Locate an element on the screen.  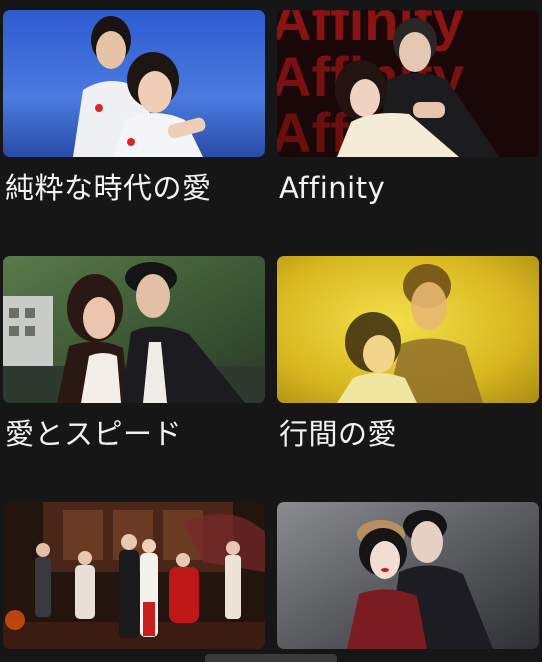
couple-in-mountains-poster is located at coordinates (134, 329).